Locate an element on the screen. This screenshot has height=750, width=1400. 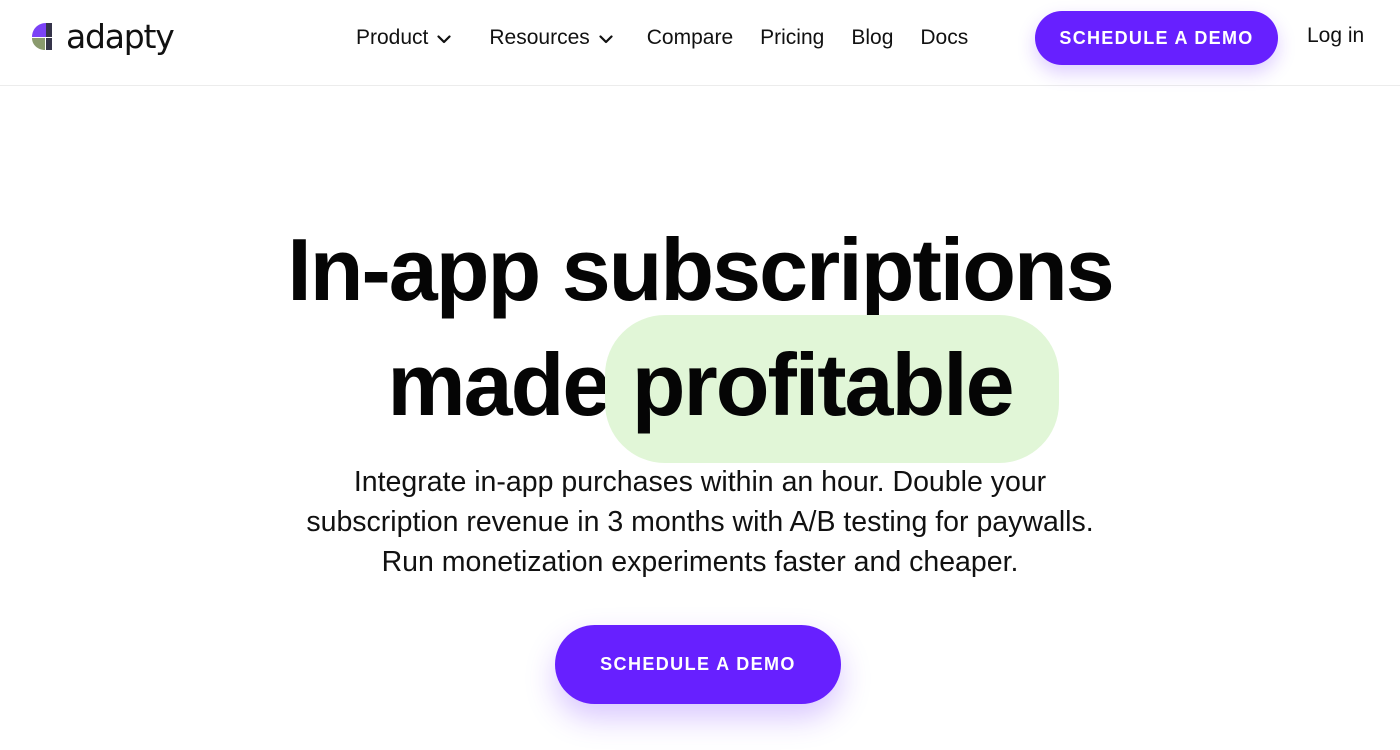
nav-item-label: Docs is located at coordinates (944, 37).